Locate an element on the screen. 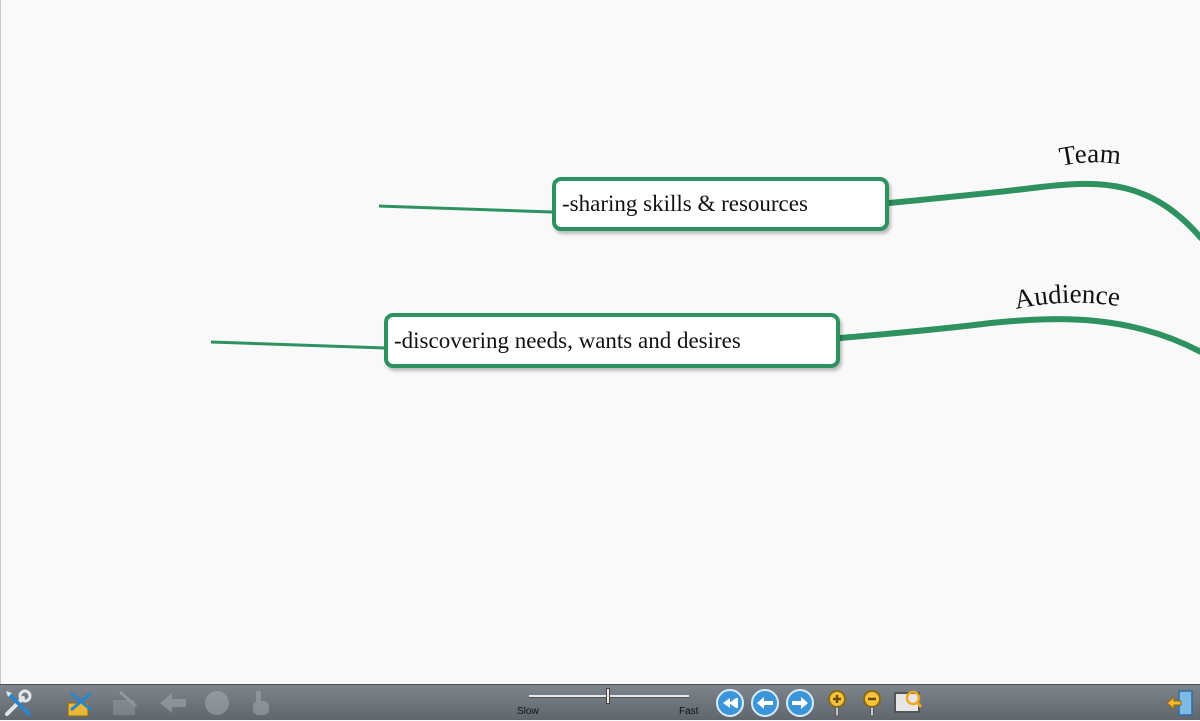  exit-button is located at coordinates (1180, 703).